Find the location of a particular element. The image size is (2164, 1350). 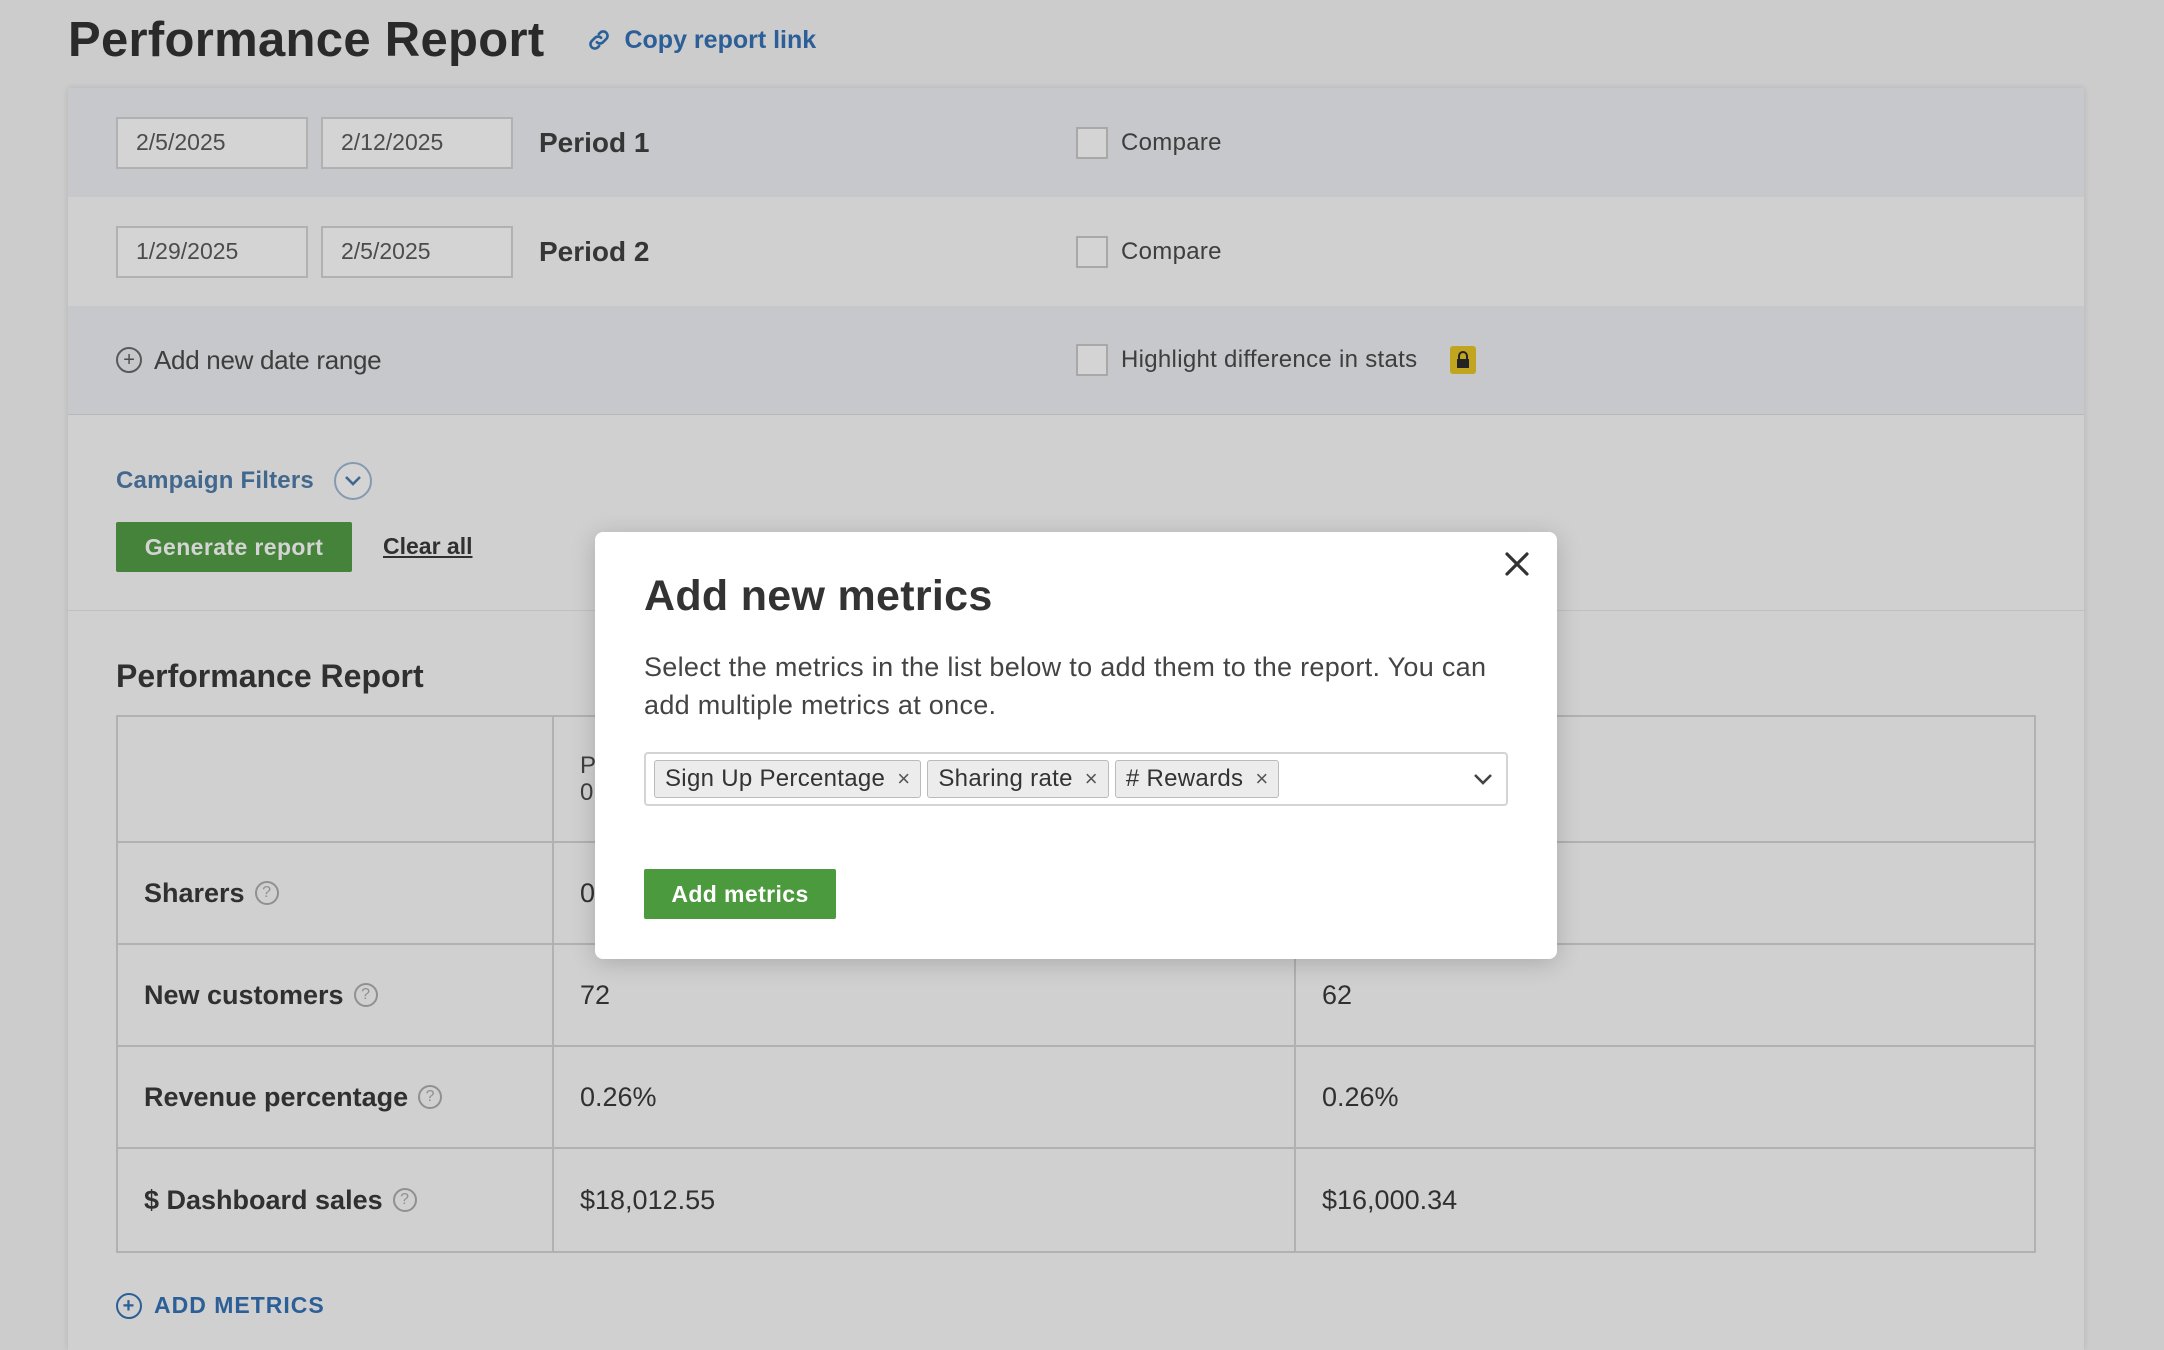

tag-label: Sharing rate is located at coordinates (1005, 778).